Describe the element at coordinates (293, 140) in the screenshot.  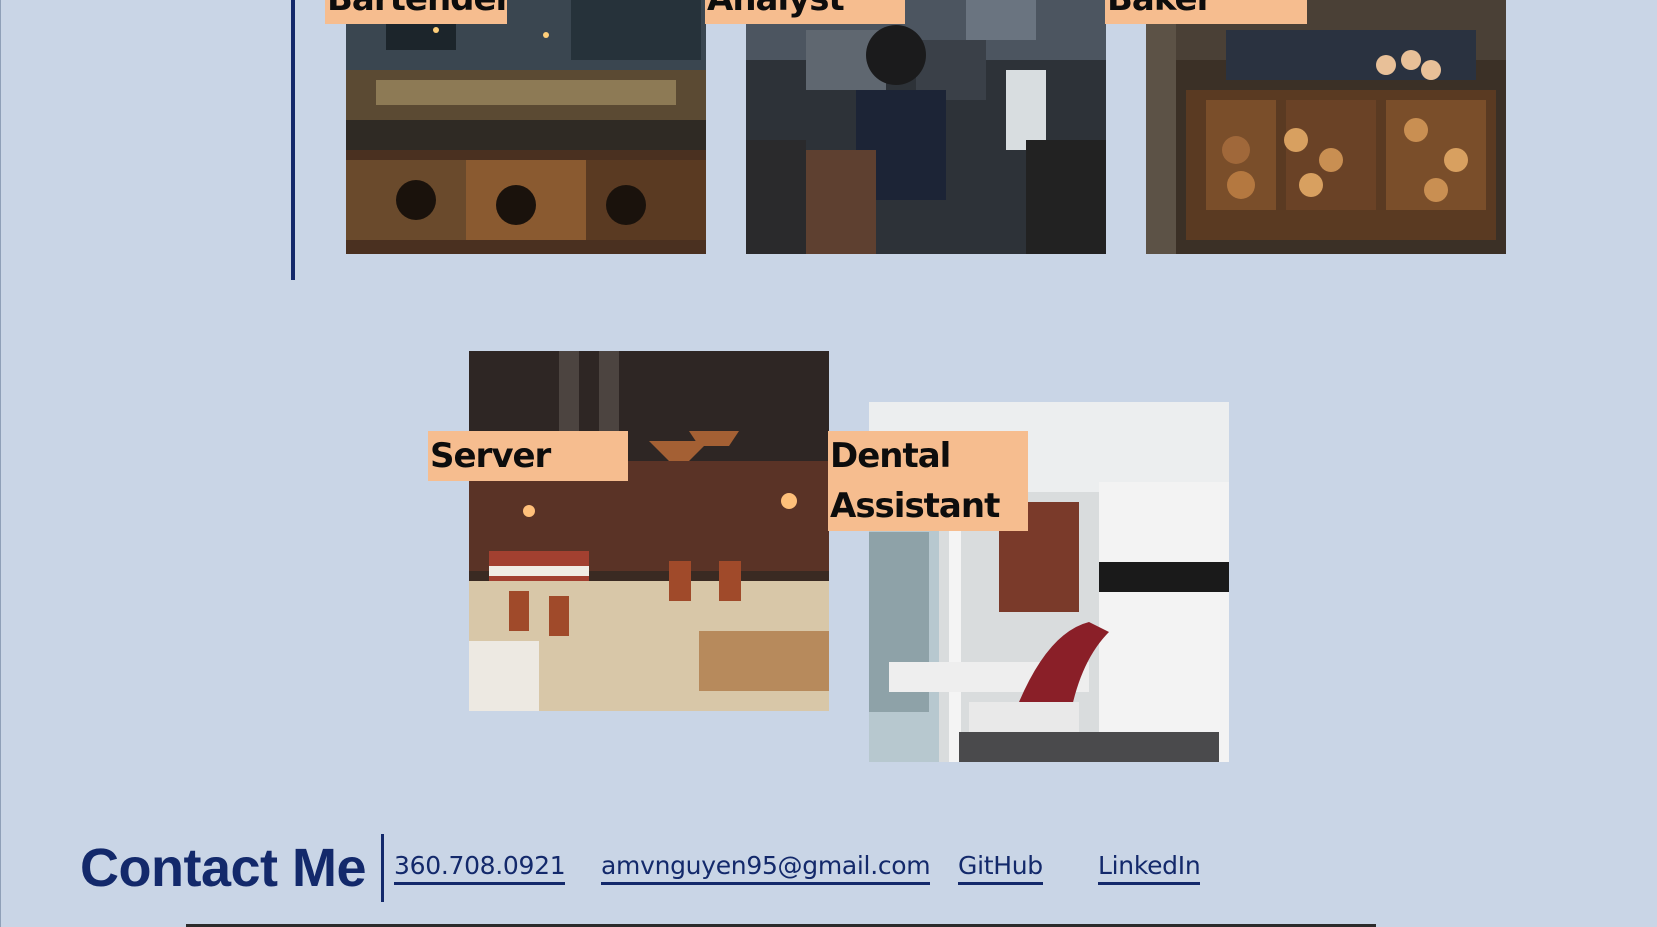
I see `section-accent-bar` at that location.